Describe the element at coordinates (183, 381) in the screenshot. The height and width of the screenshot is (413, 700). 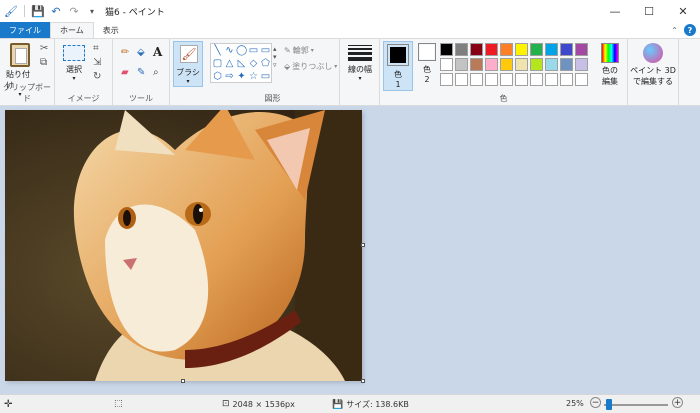
I see `resize-handle-bottom` at that location.